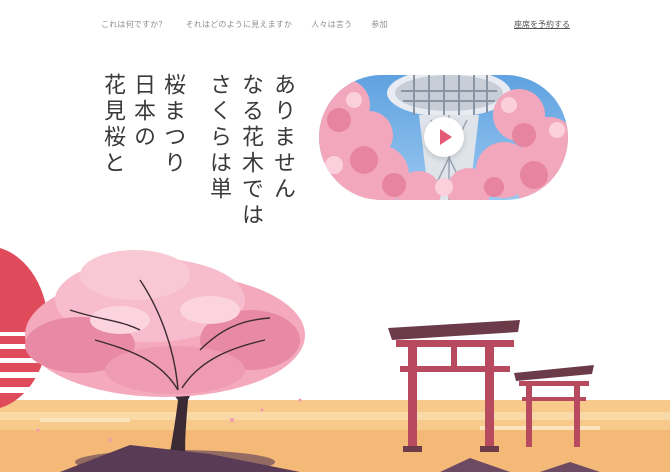 This screenshot has height=472, width=670. Describe the element at coordinates (282, 138) in the screenshot. I see `hero-text-column-1: ありません` at that location.